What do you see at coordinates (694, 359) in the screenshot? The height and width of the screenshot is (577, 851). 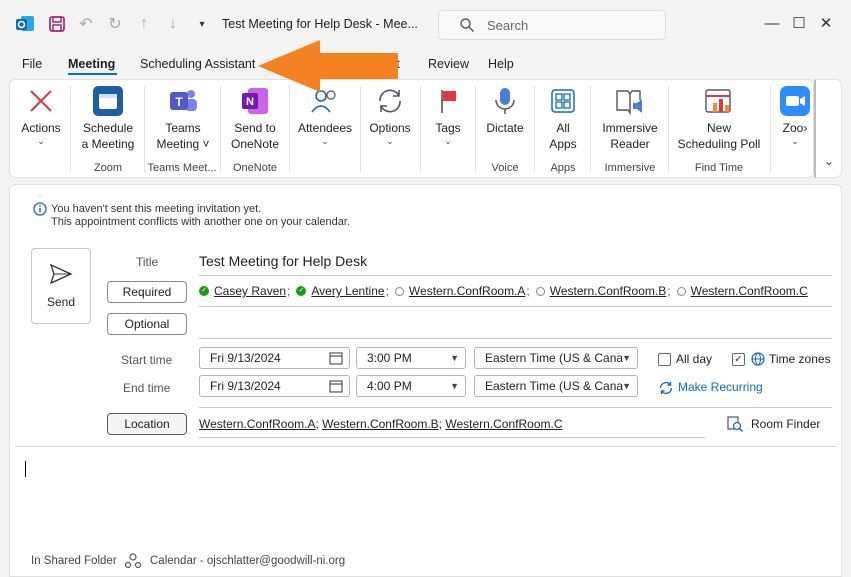 I see `all-day-label: All day` at bounding box center [694, 359].